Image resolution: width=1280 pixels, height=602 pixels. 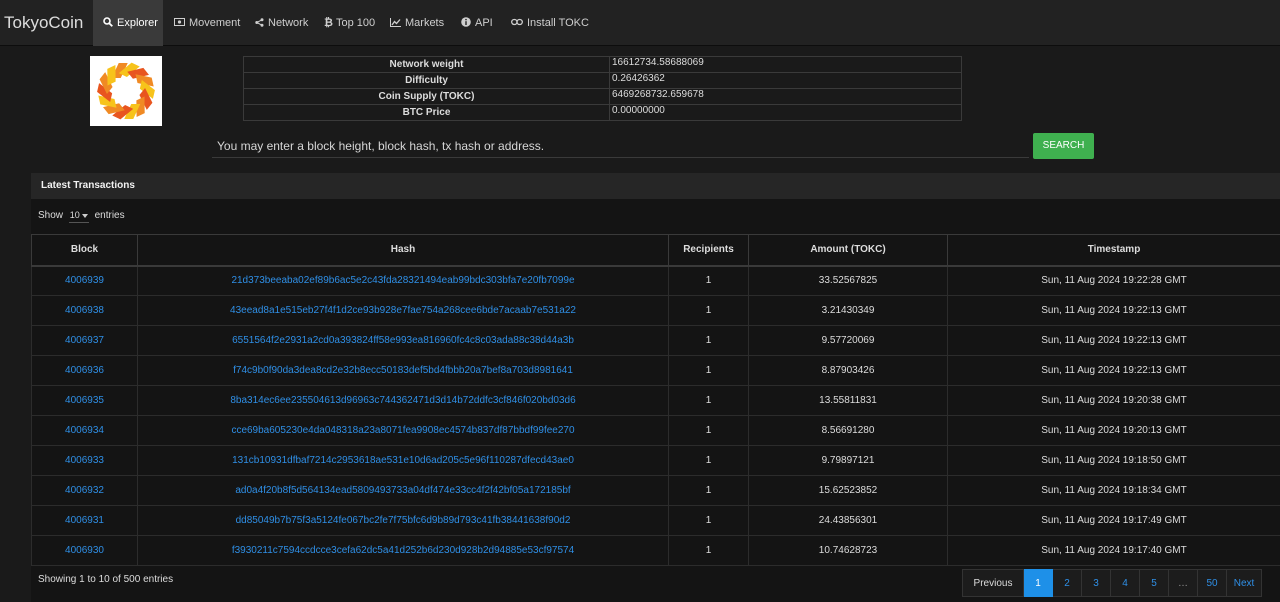 I want to click on amount-cell: 24.43856301, so click(x=848, y=520).